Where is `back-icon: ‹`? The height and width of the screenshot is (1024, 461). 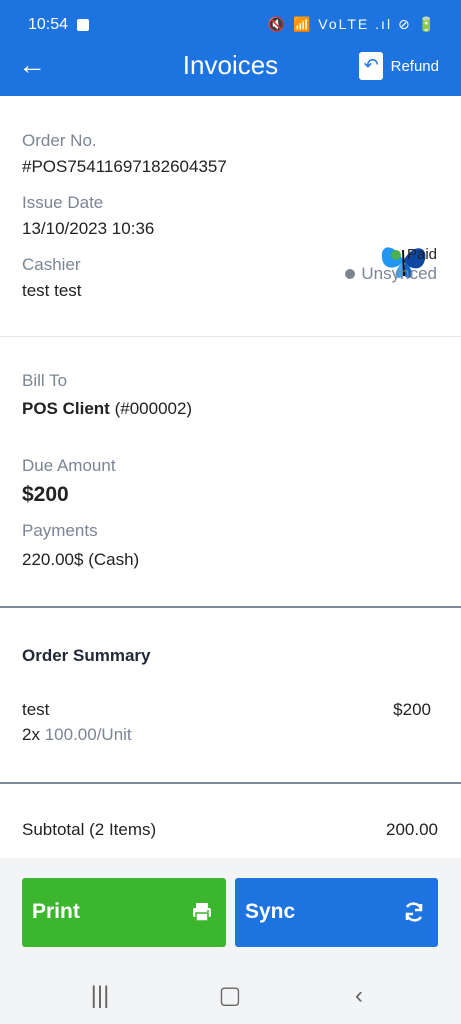 back-icon: ‹ is located at coordinates (359, 995).